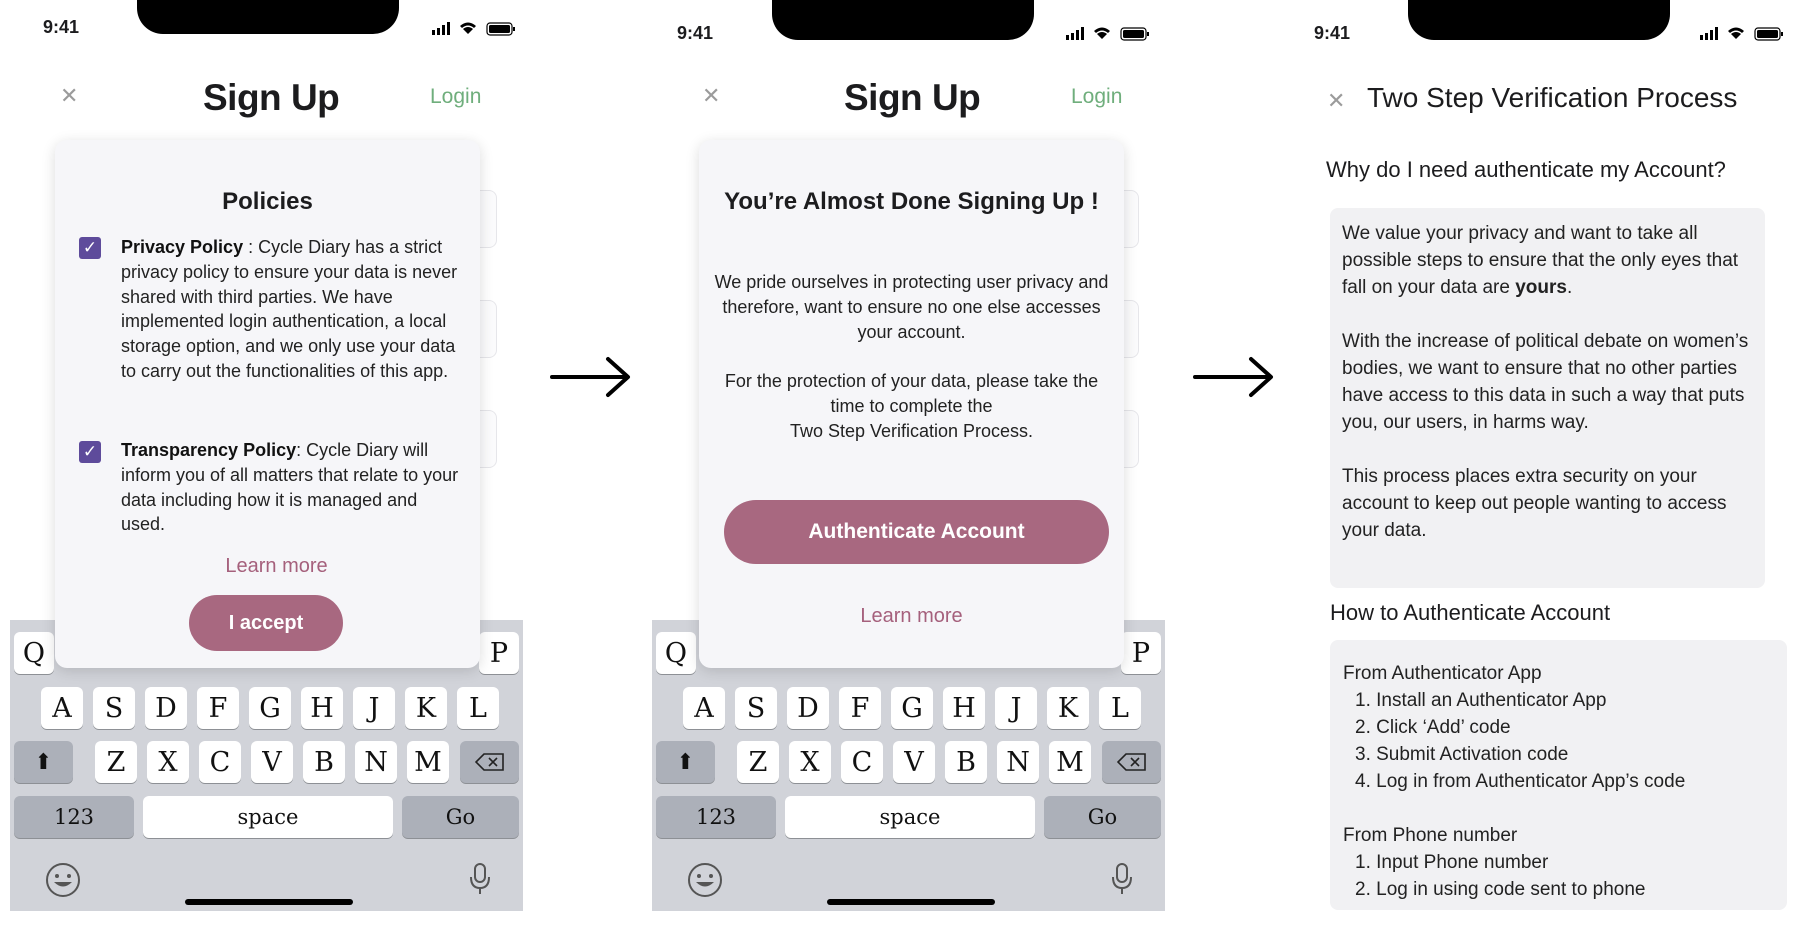 The height and width of the screenshot is (938, 1796). I want to click on authenticate-account-button: Authenticate Account, so click(916, 532).